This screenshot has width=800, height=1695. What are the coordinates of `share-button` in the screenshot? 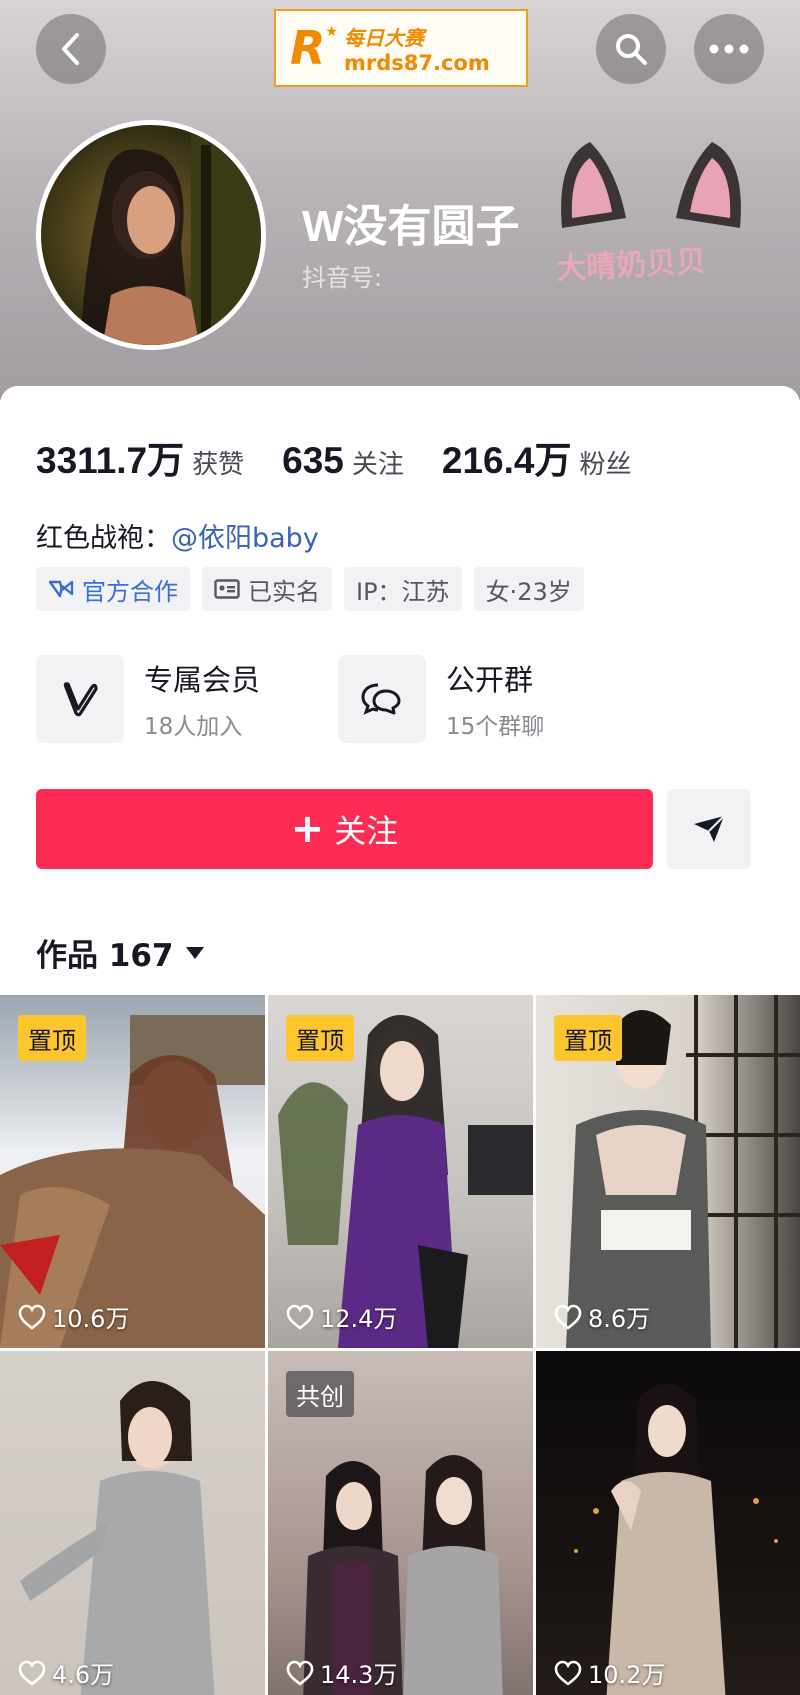 It's located at (709, 829).